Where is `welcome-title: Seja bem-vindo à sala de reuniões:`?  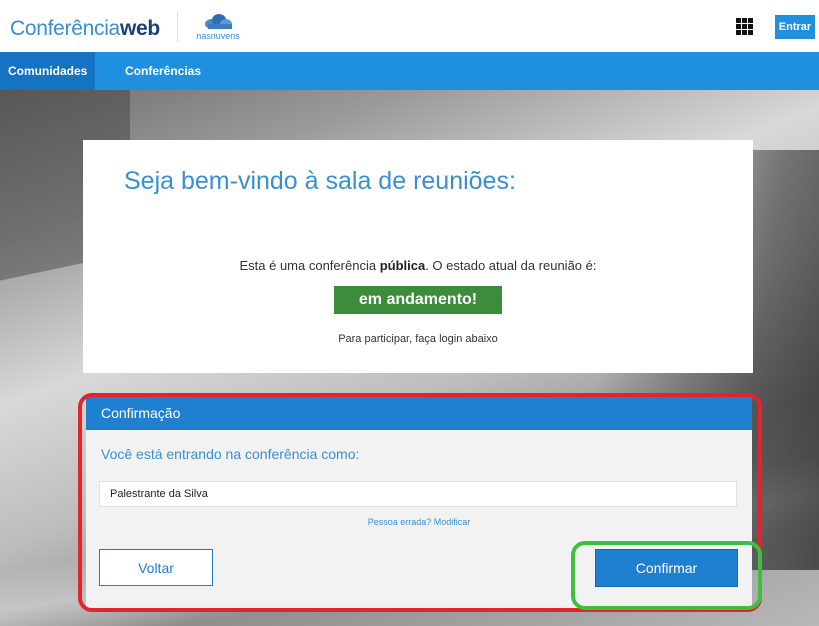
welcome-title: Seja bem-vindo à sala de reuniões: is located at coordinates (320, 181).